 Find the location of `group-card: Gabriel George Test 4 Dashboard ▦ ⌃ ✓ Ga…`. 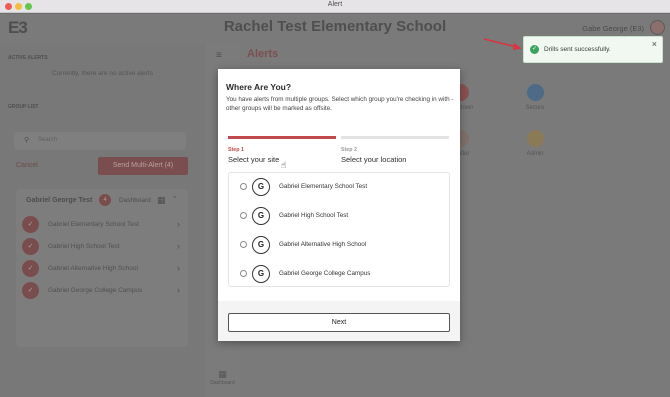

group-card: Gabriel George Test 4 Dashboard ▦ ⌃ ✓ Ga… is located at coordinates (102, 268).